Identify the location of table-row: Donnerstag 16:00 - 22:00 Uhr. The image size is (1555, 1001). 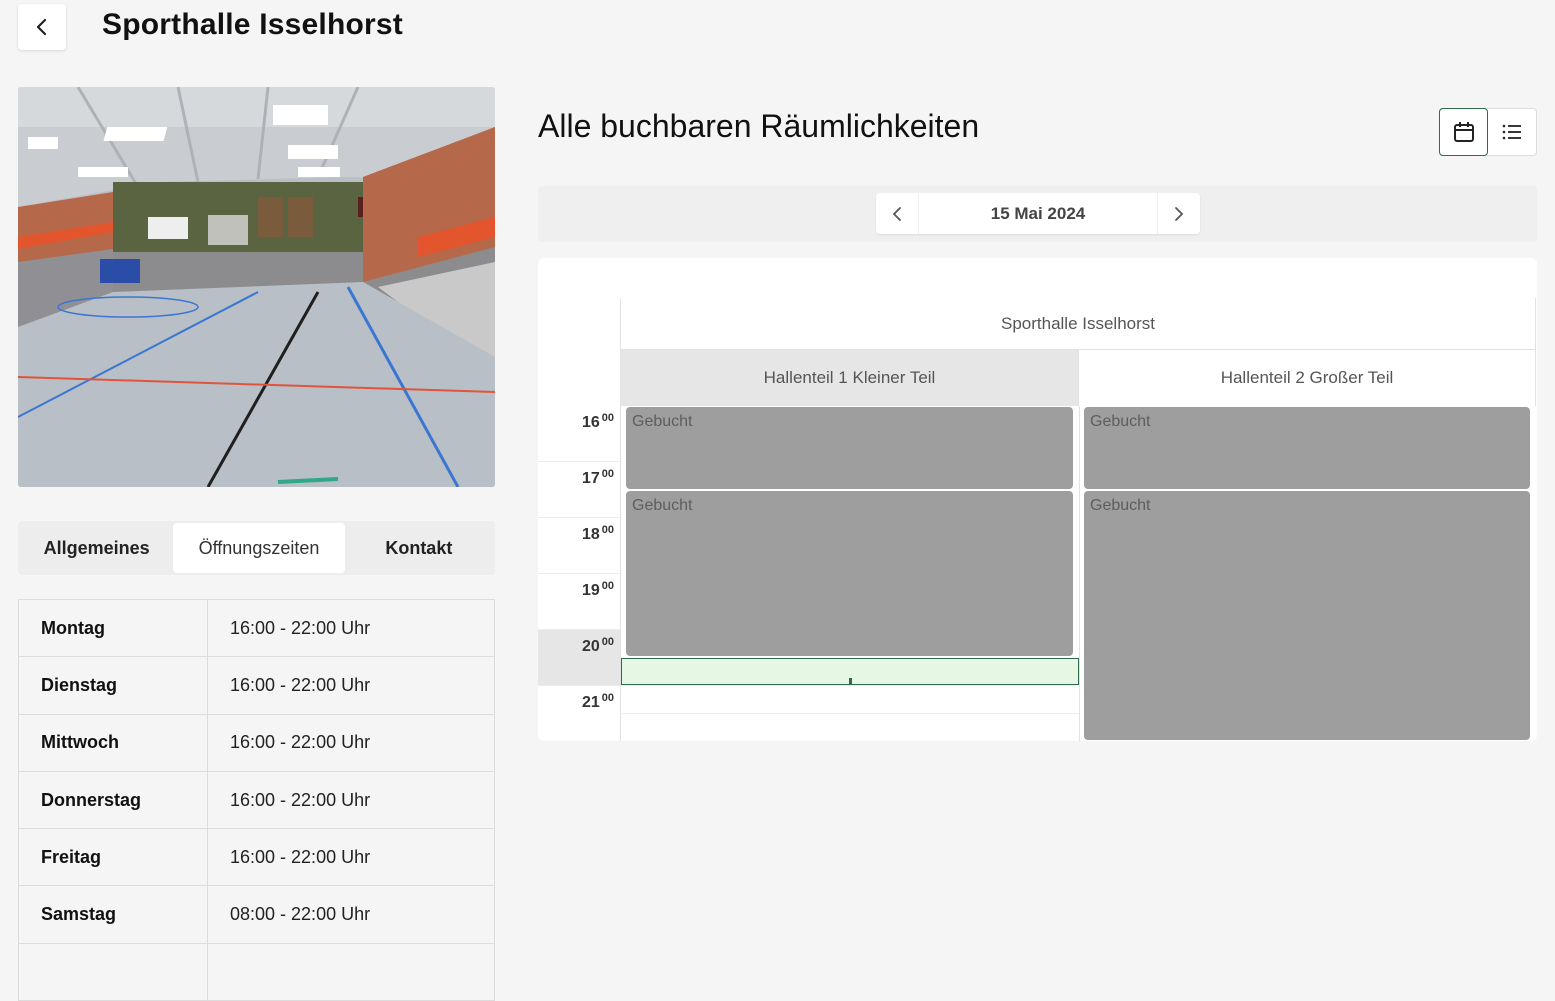
(256, 800).